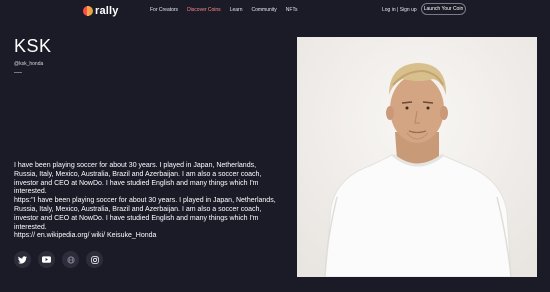 This screenshot has width=550, height=292. I want to click on globe-icon, so click(70, 259).